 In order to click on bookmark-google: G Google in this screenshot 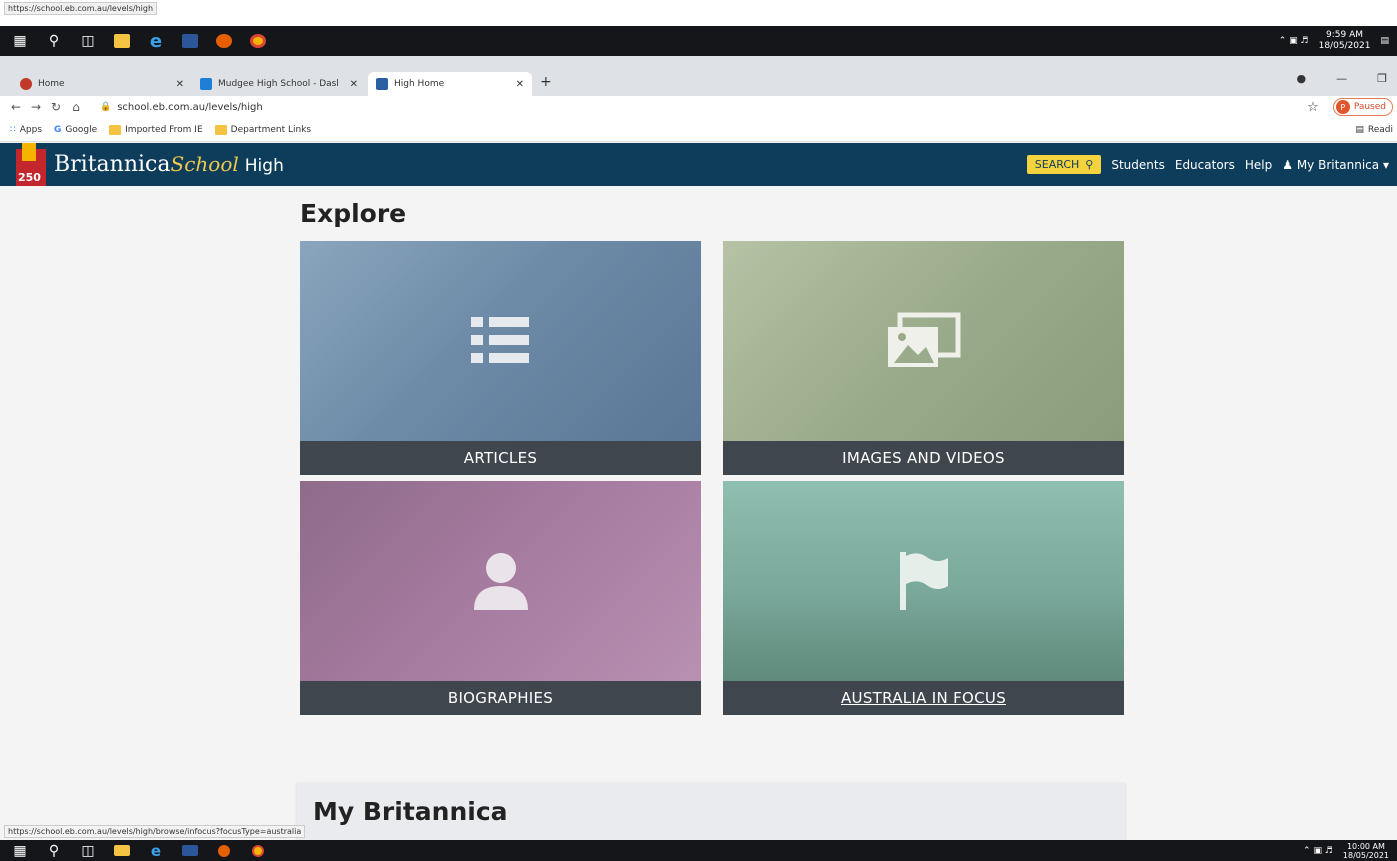, I will do `click(75, 130)`.